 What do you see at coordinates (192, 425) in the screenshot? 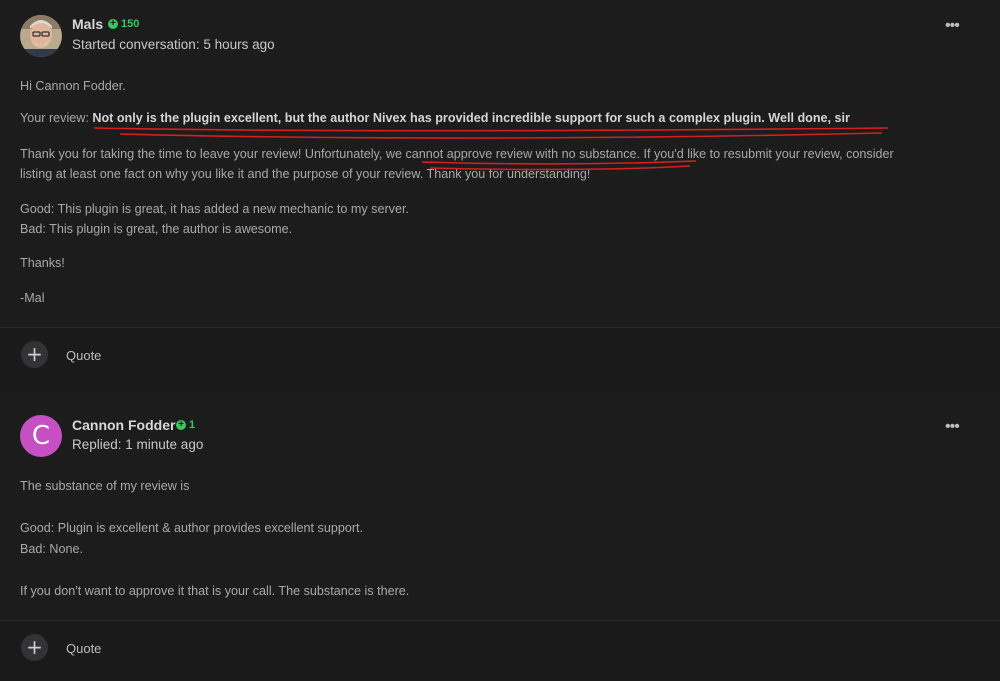
I see `reputation-count: 1` at bounding box center [192, 425].